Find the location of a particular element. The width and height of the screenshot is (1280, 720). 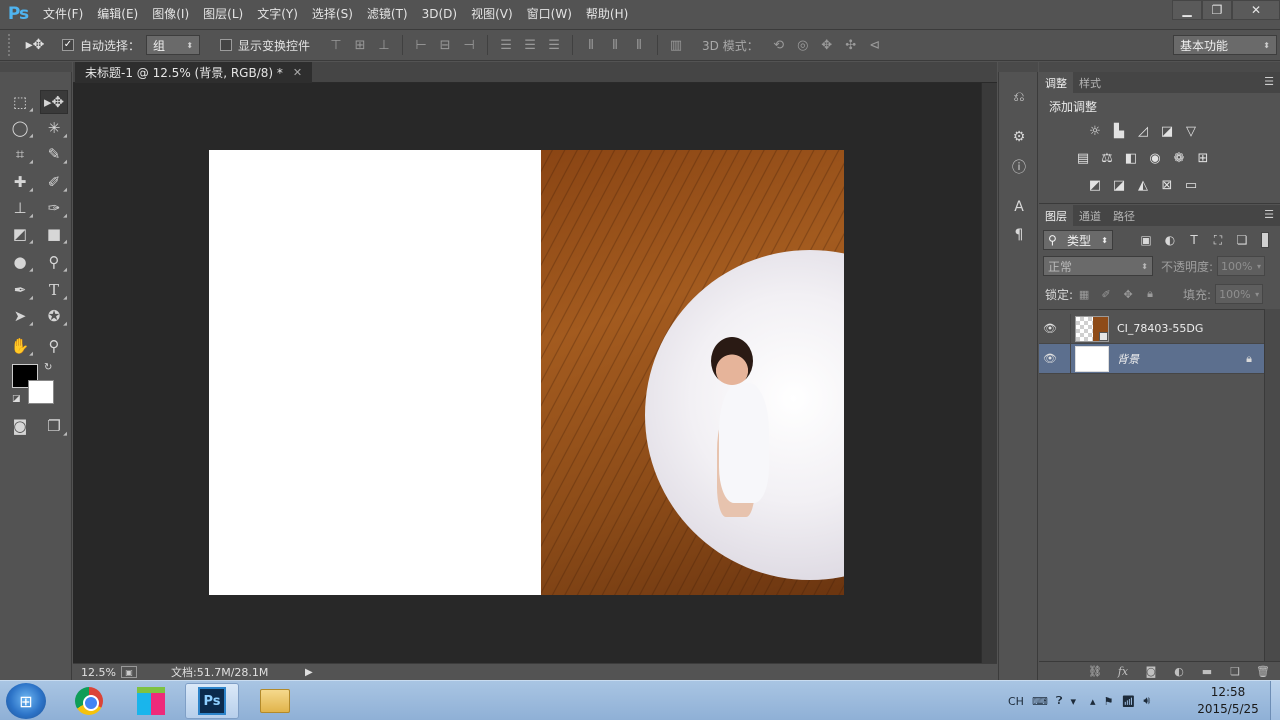

tab-paths: 路径 is located at coordinates (1124, 215).